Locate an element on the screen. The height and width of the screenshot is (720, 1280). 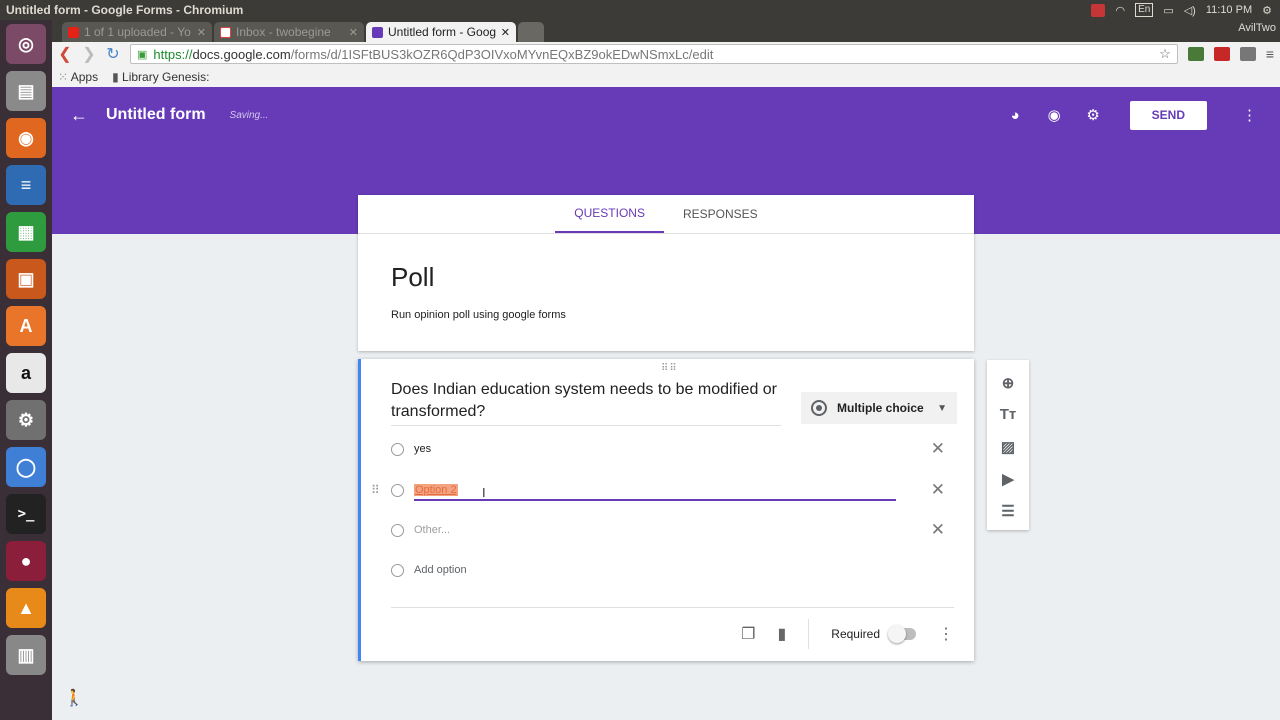
required-control: Required is located at coordinates (873, 633).